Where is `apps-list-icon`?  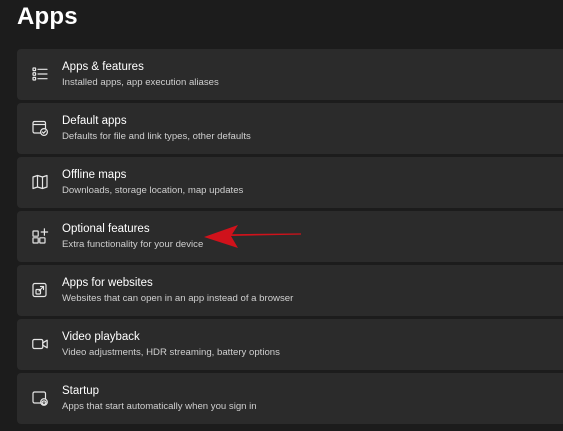
apps-list-icon is located at coordinates (40, 74).